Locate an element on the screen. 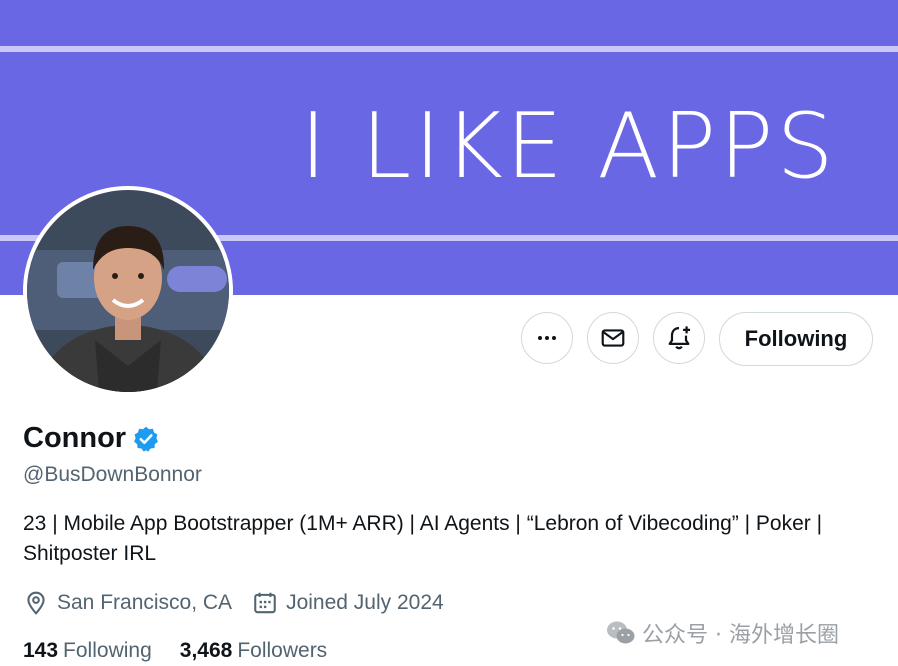 The image size is (898, 666). display-name: Connor is located at coordinates (75, 438).